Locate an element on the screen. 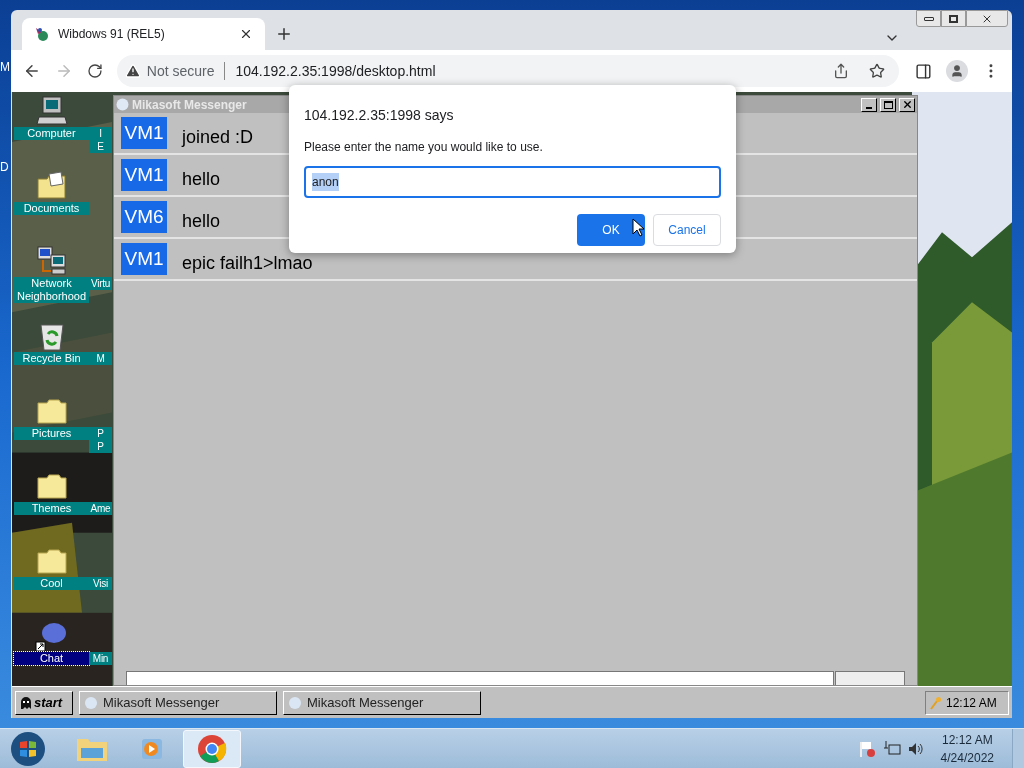  warning-icon is located at coordinates (132, 71).